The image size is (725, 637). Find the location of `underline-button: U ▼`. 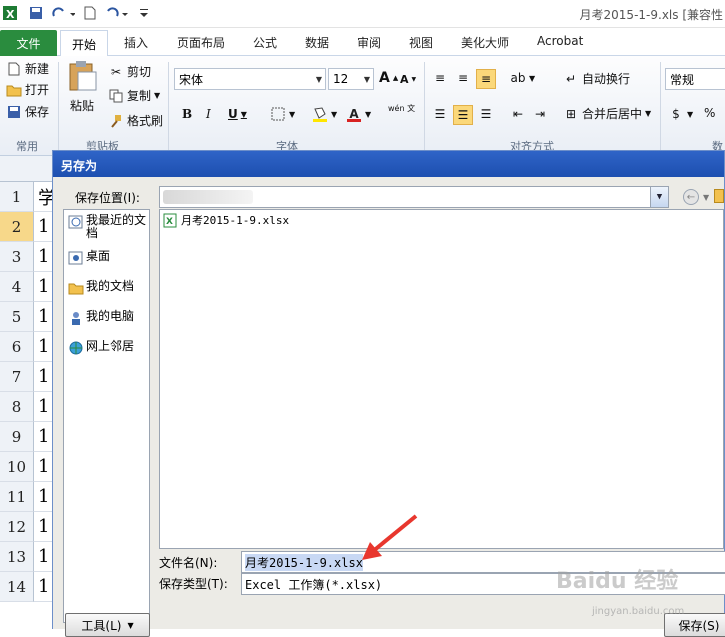

underline-button: U ▼ is located at coordinates (237, 114).